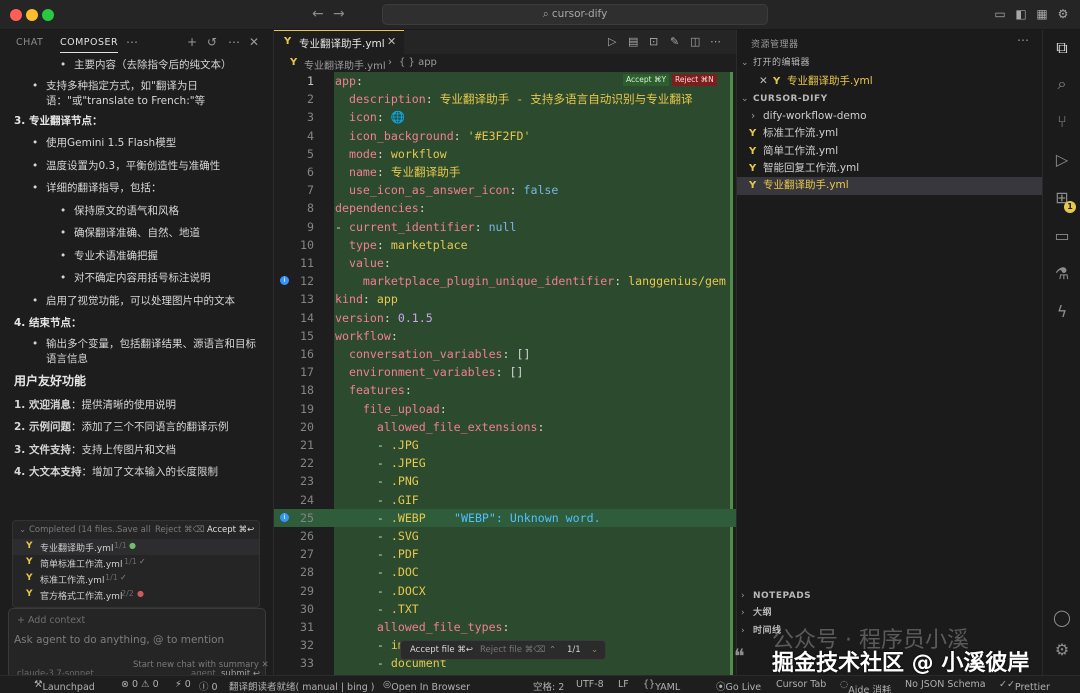  What do you see at coordinates (1024, 686) in the screenshot?
I see `prettier-item: ✓✓ Prettier` at bounding box center [1024, 686].